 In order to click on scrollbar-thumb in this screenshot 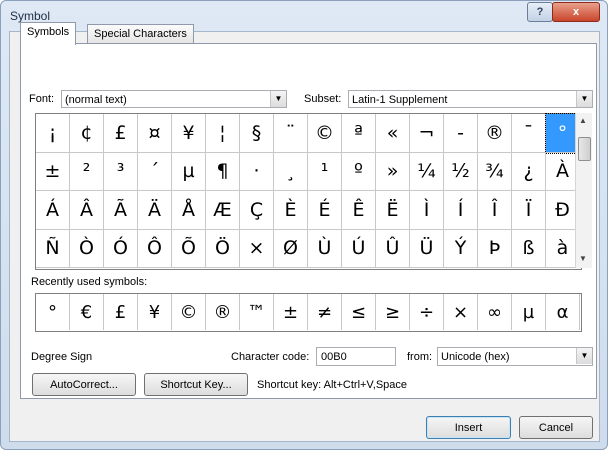, I will do `click(584, 149)`.